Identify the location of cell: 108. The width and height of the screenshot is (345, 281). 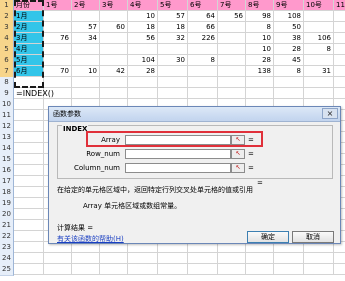
(289, 16).